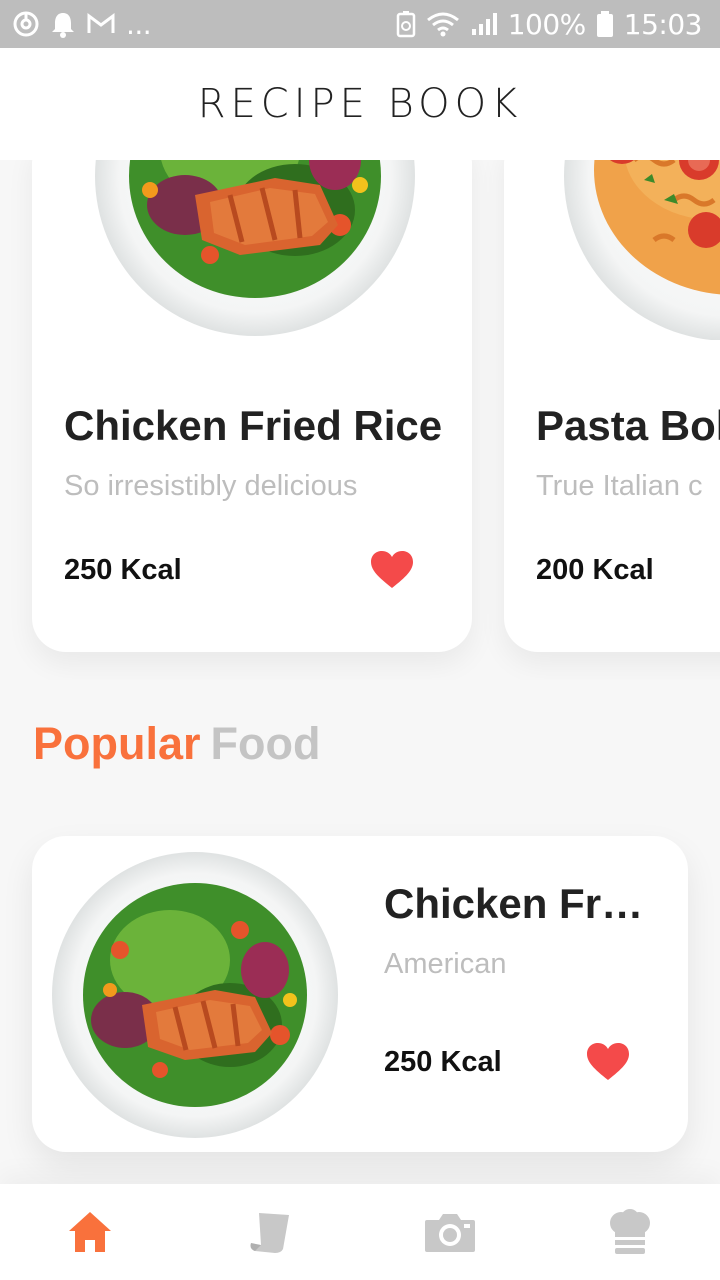 The width and height of the screenshot is (720, 1280). Describe the element at coordinates (628, 425) in the screenshot. I see `featured-title: Pasta Bol` at that location.